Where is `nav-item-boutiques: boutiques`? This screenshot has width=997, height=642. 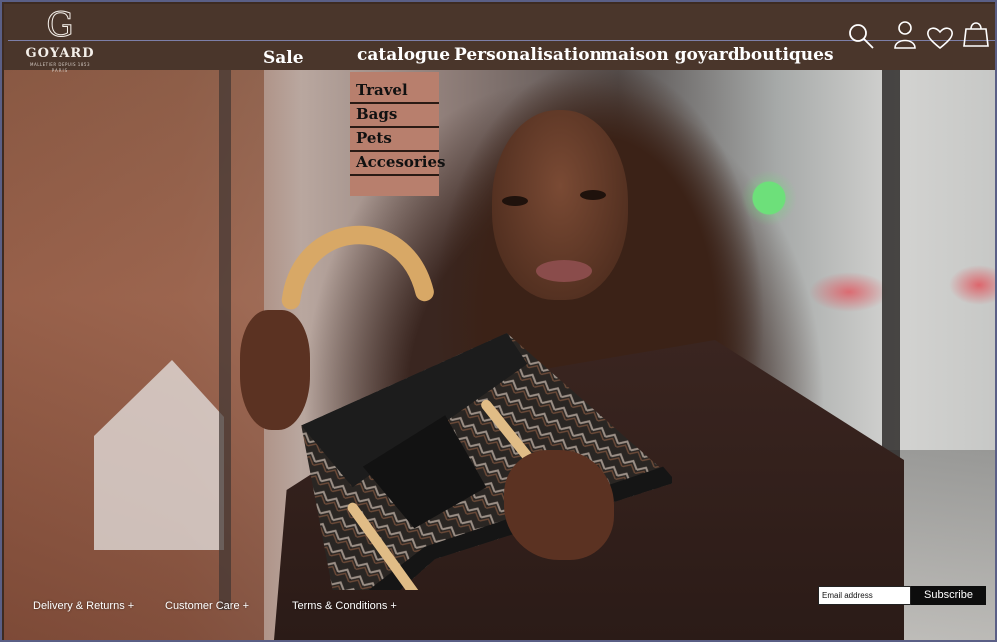
nav-item-boutiques: boutiques is located at coordinates (786, 55).